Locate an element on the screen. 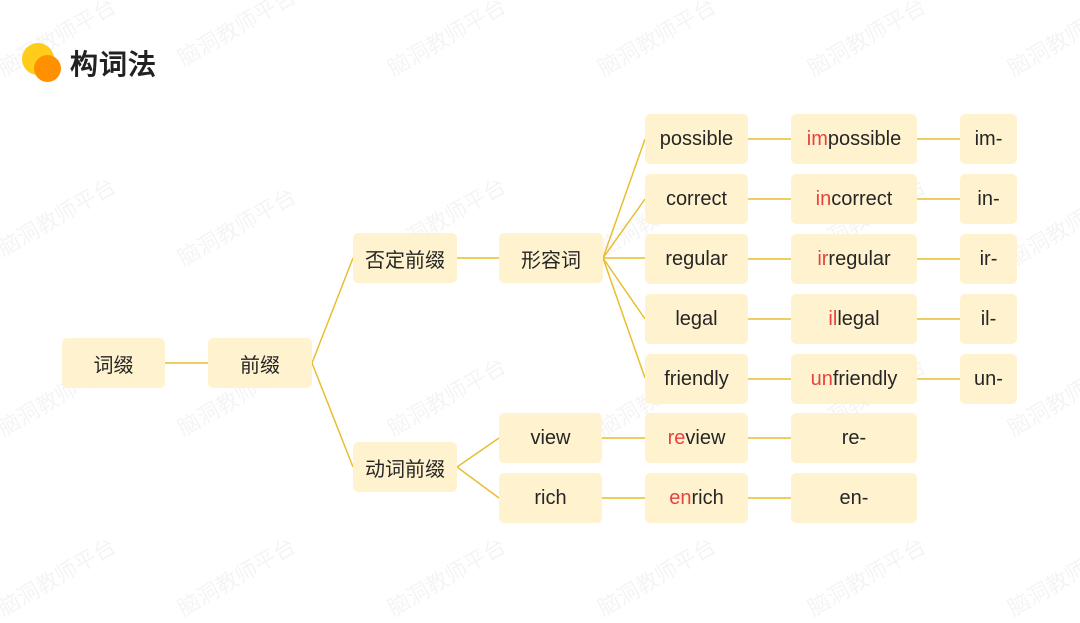 The height and width of the screenshot is (623, 1080). node-prefix-label: en- is located at coordinates (854, 498).